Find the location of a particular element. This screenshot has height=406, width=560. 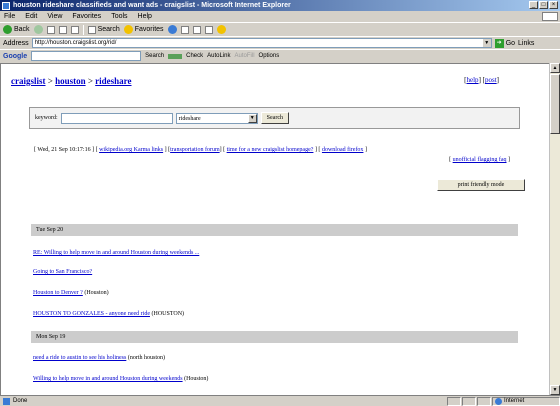

search-submit-button: Search is located at coordinates (274, 118).